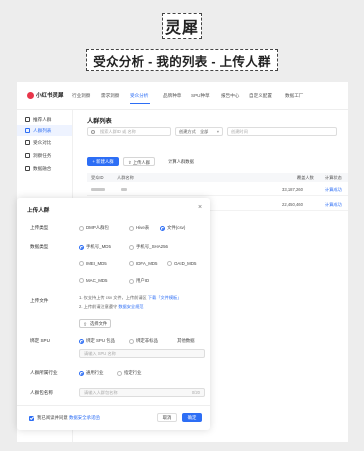 The width and height of the screenshot is (364, 451). I want to click on option-label: MAC_MD5, so click(97, 280).